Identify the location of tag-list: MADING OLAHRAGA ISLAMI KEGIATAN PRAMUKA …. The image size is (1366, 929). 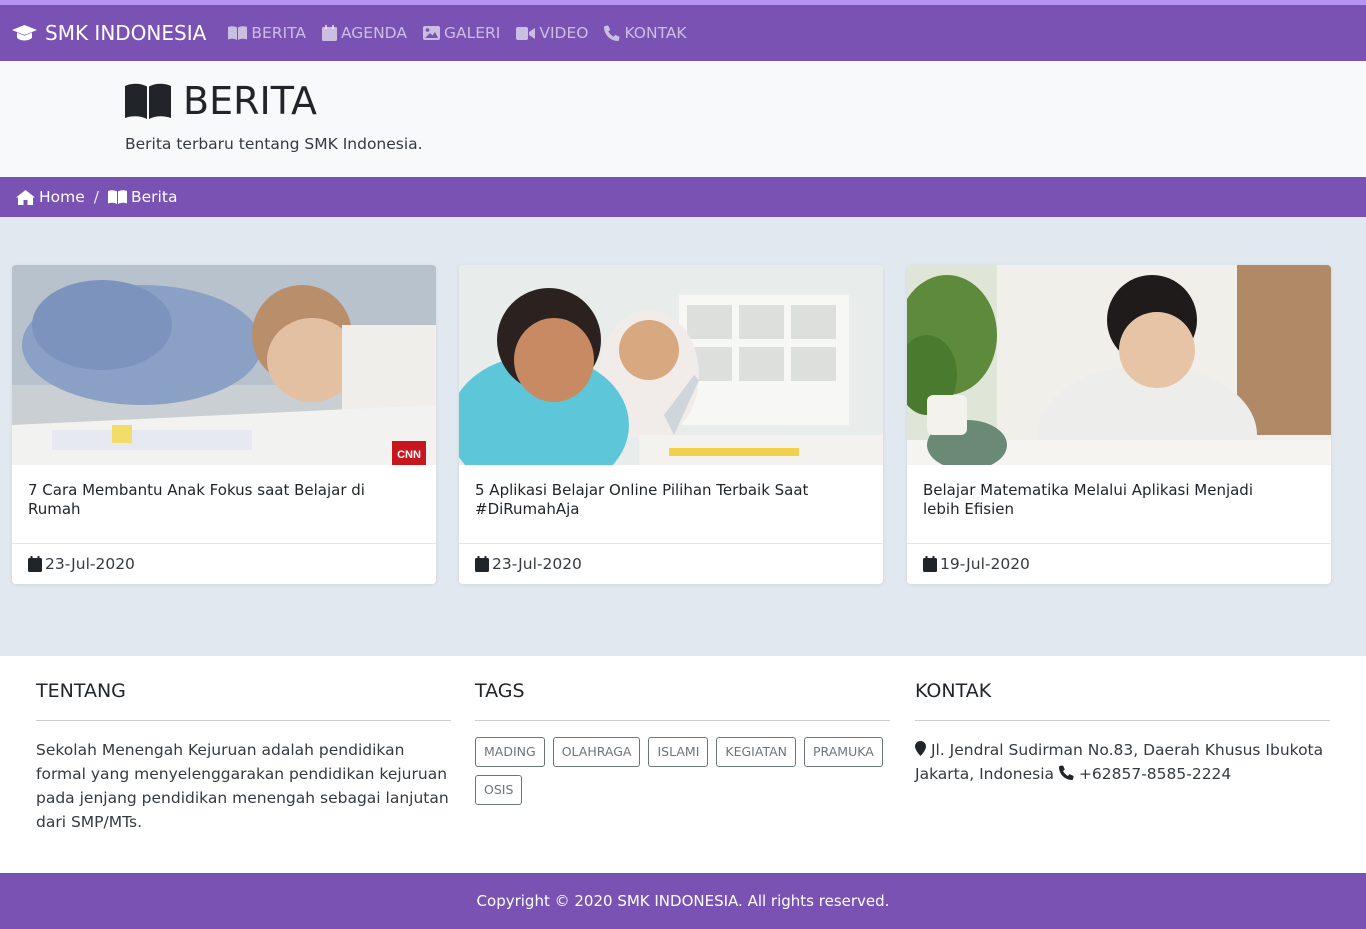
(685, 775).